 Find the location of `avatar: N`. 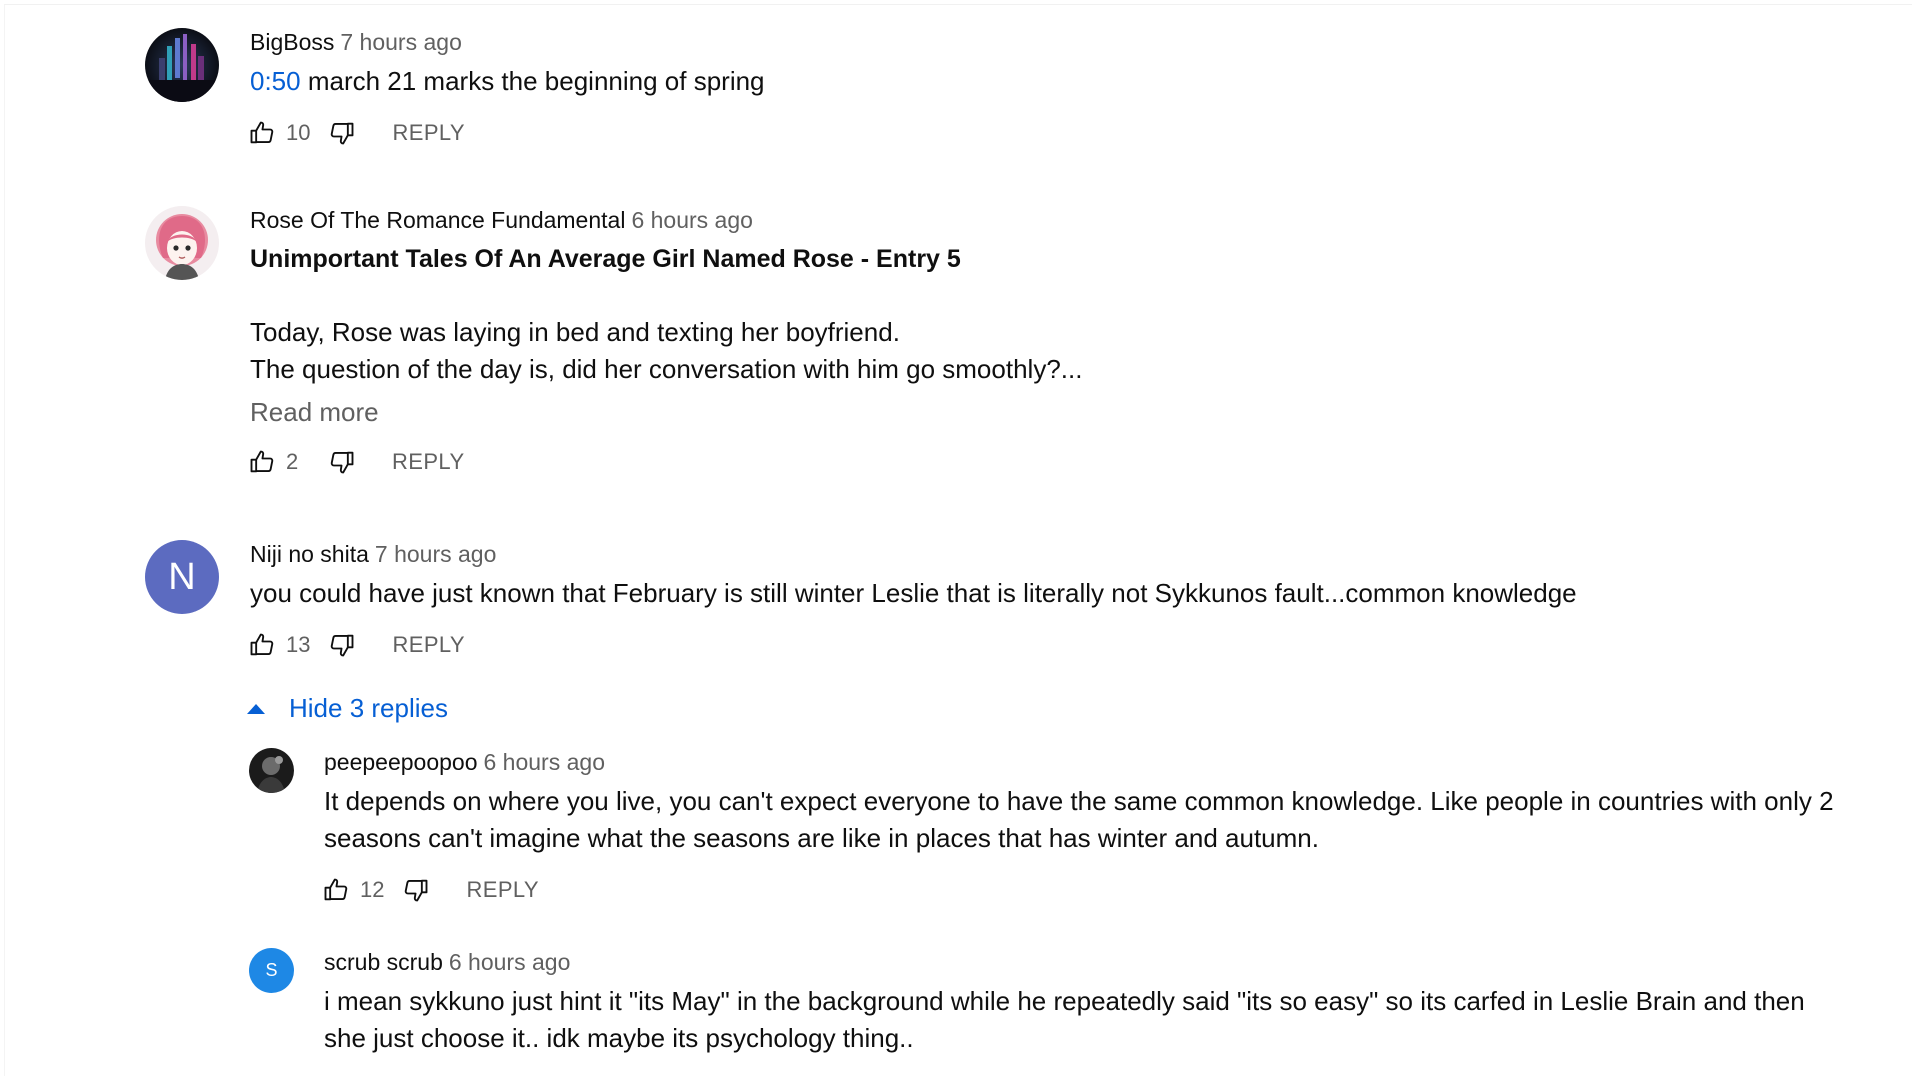

avatar: N is located at coordinates (182, 577).